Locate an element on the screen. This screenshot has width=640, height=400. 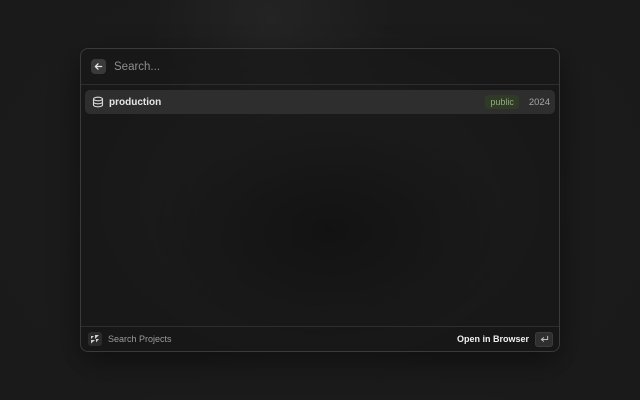
arrow-left-icon is located at coordinates (98, 66).